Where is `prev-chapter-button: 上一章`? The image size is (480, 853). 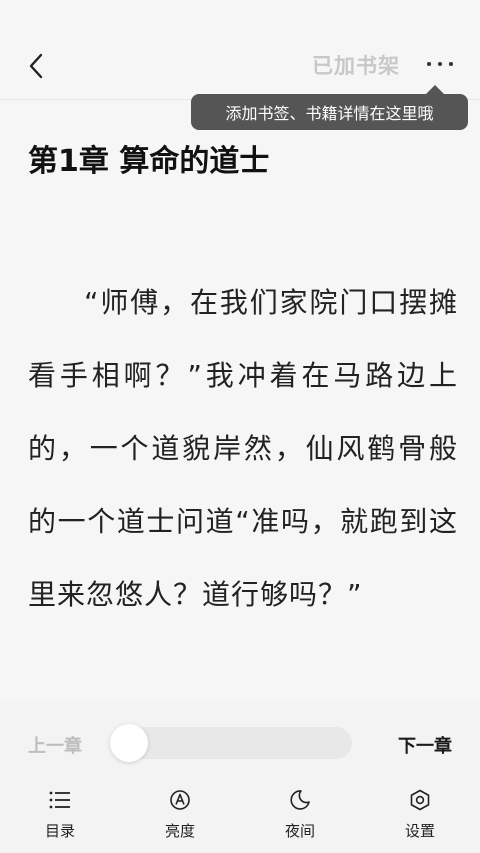 prev-chapter-button: 上一章 is located at coordinates (55, 745).